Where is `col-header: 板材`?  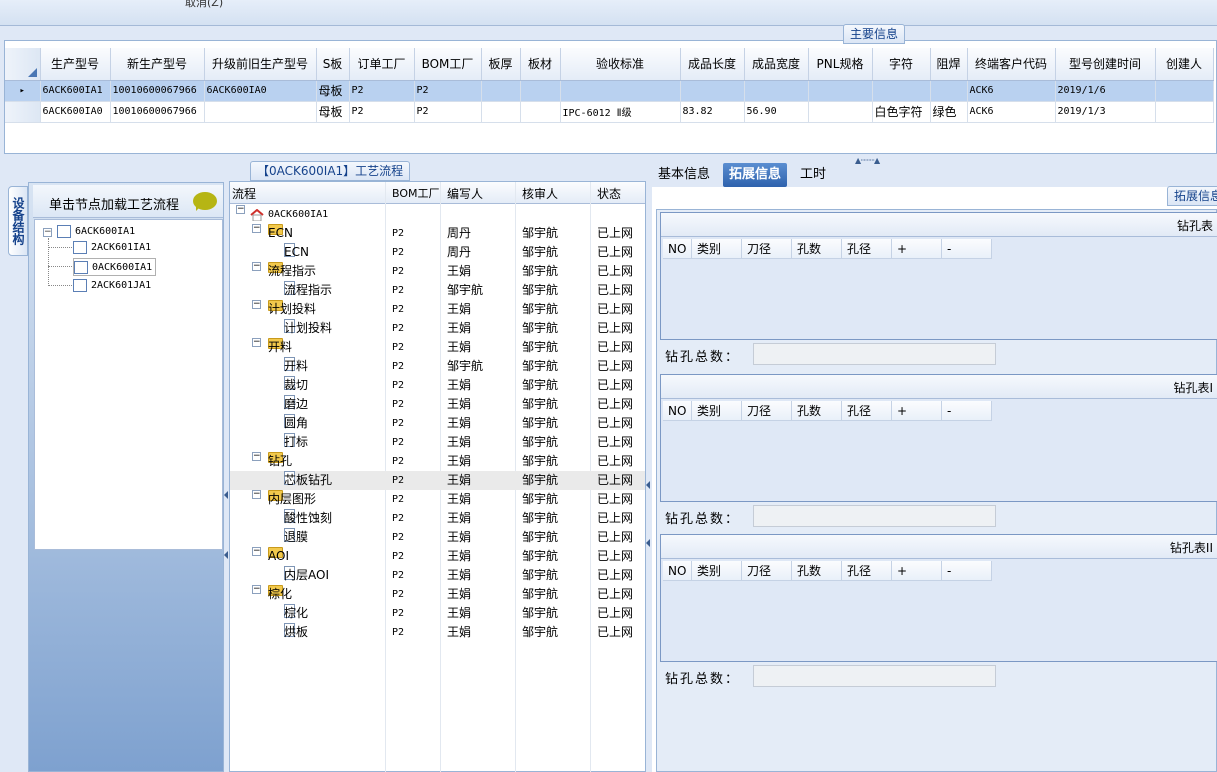
col-header: 板材 is located at coordinates (540, 64).